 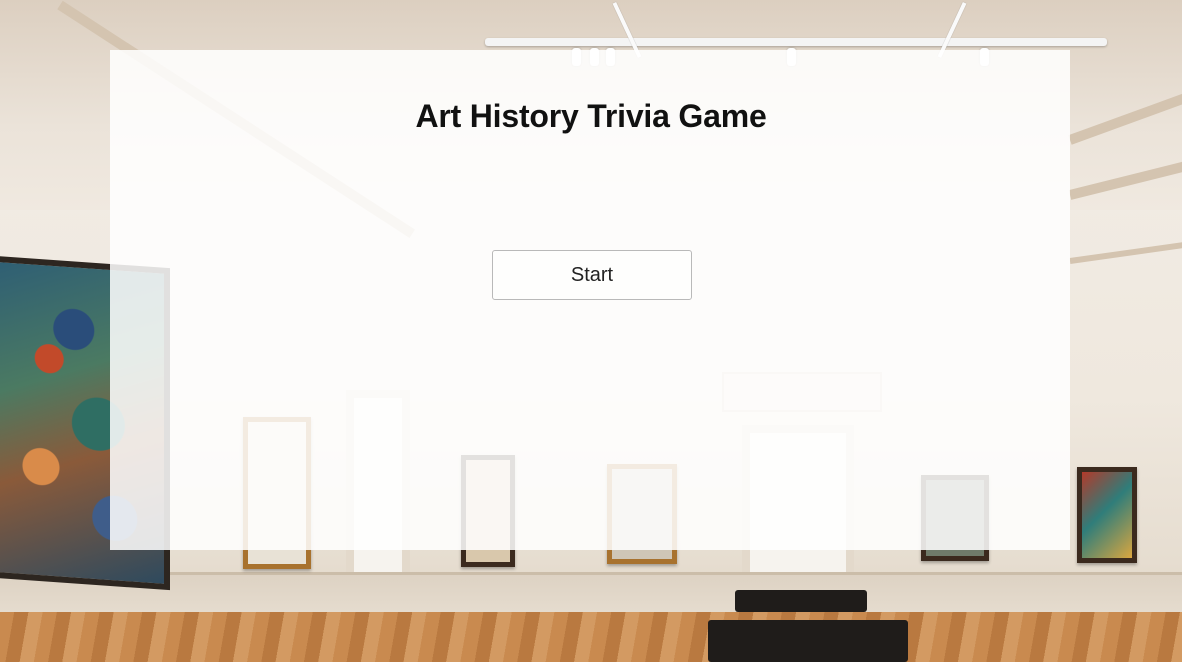 What do you see at coordinates (796, 42) in the screenshot?
I see `light-track` at bounding box center [796, 42].